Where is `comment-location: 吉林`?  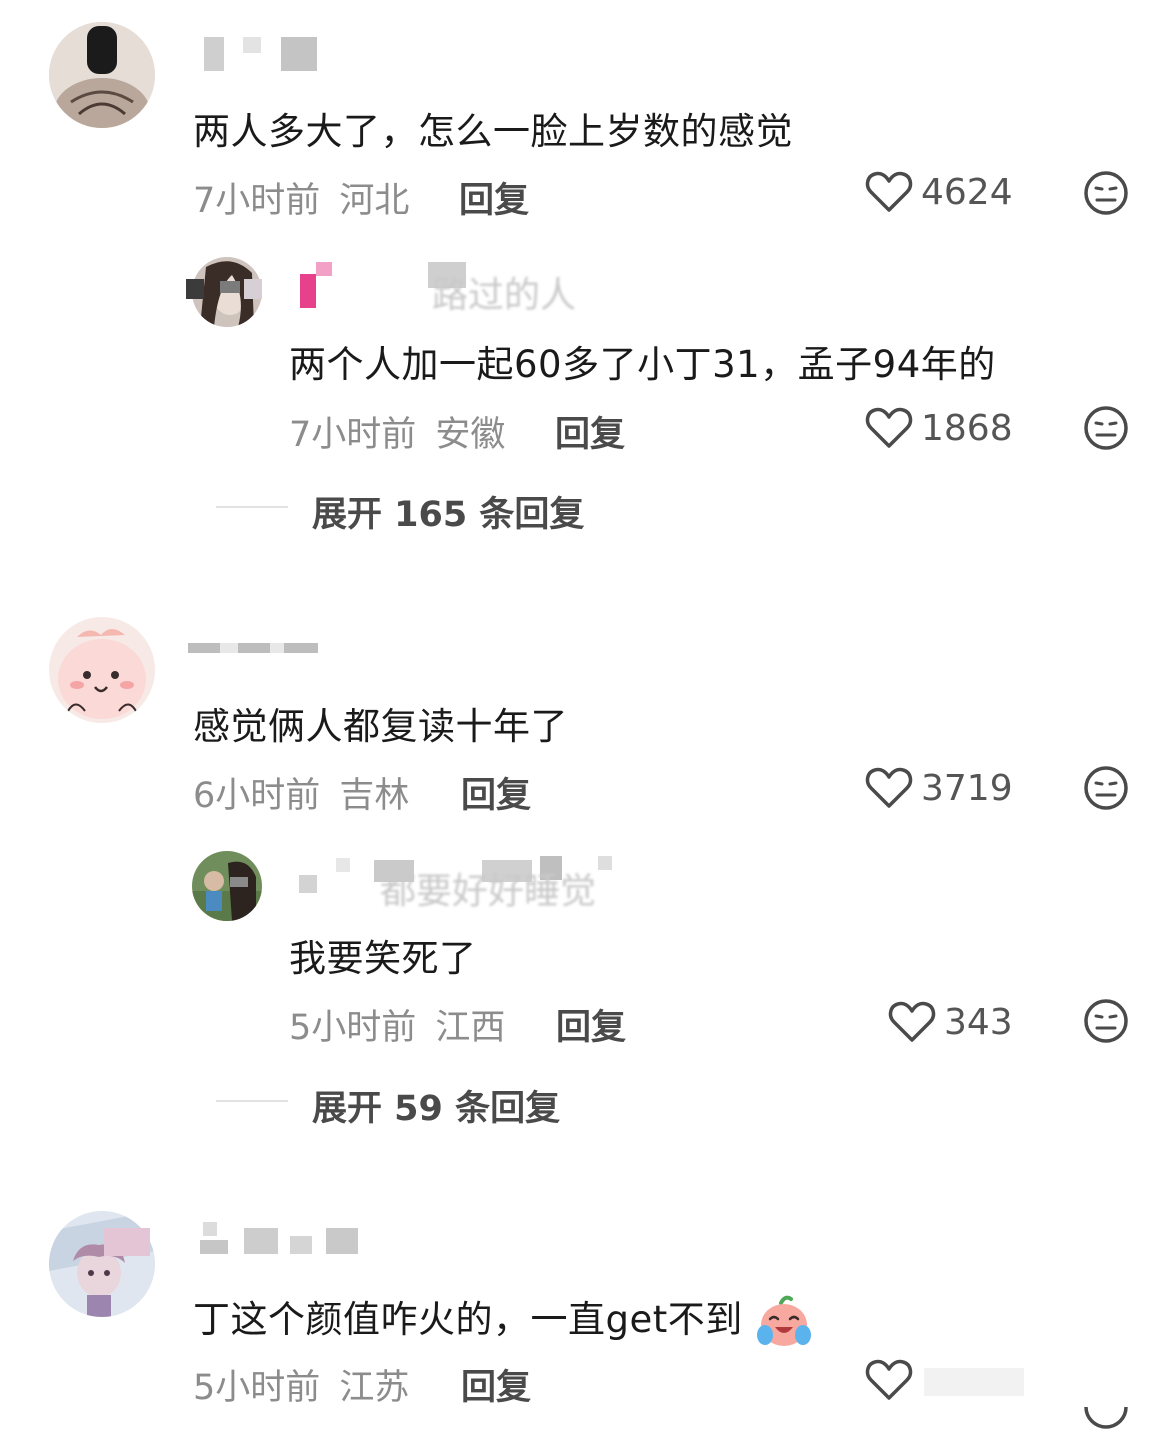 comment-location: 吉林 is located at coordinates (374, 796).